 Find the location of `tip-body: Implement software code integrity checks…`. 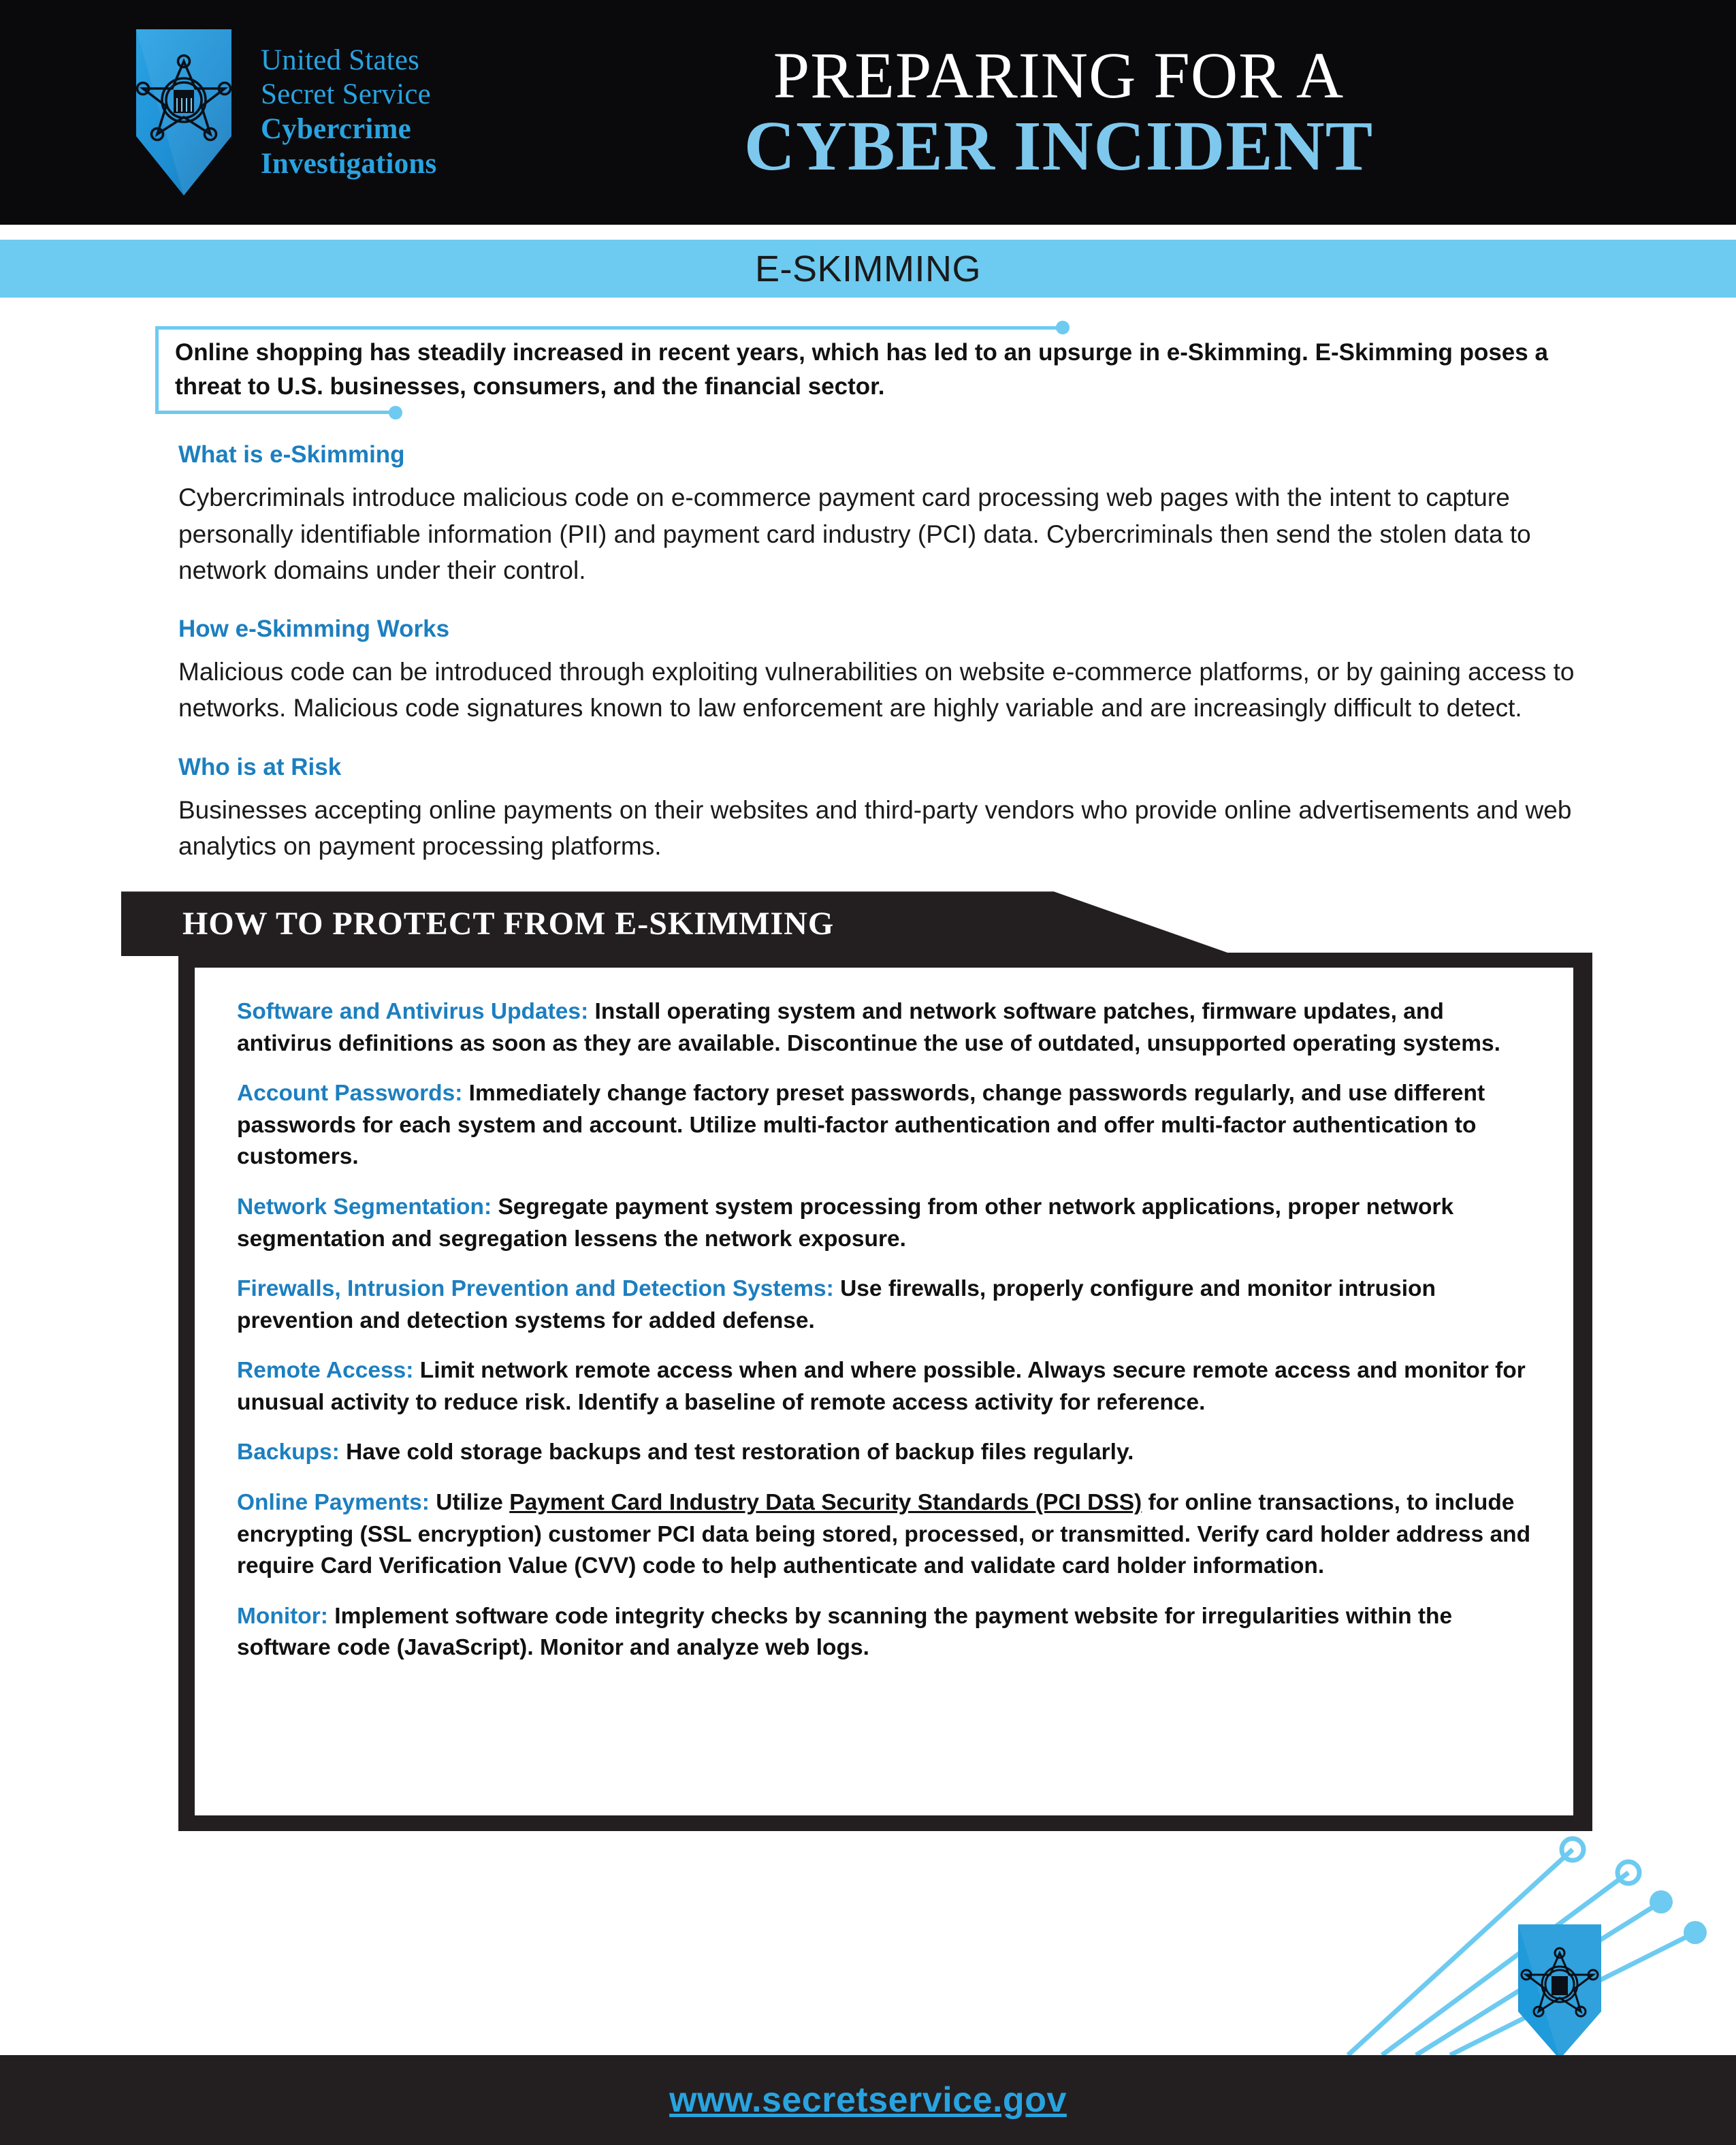

tip-body: Implement software code integrity checks… is located at coordinates (845, 1632).